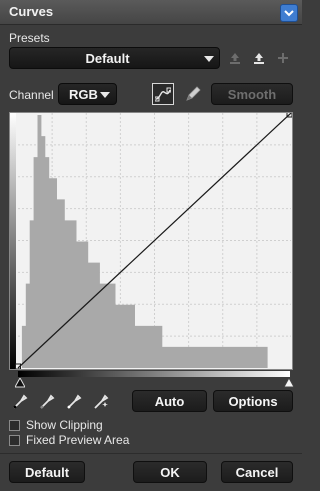 This screenshot has height=491, width=320. Describe the element at coordinates (83, 94) in the screenshot. I see `channel-selected: RGB` at that location.